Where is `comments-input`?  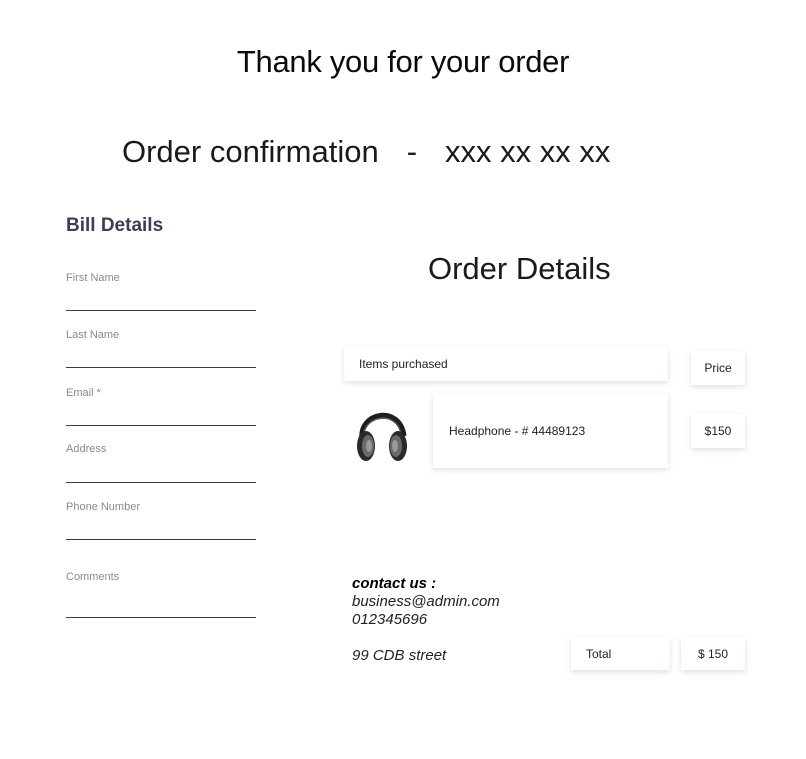 comments-input is located at coordinates (161, 600).